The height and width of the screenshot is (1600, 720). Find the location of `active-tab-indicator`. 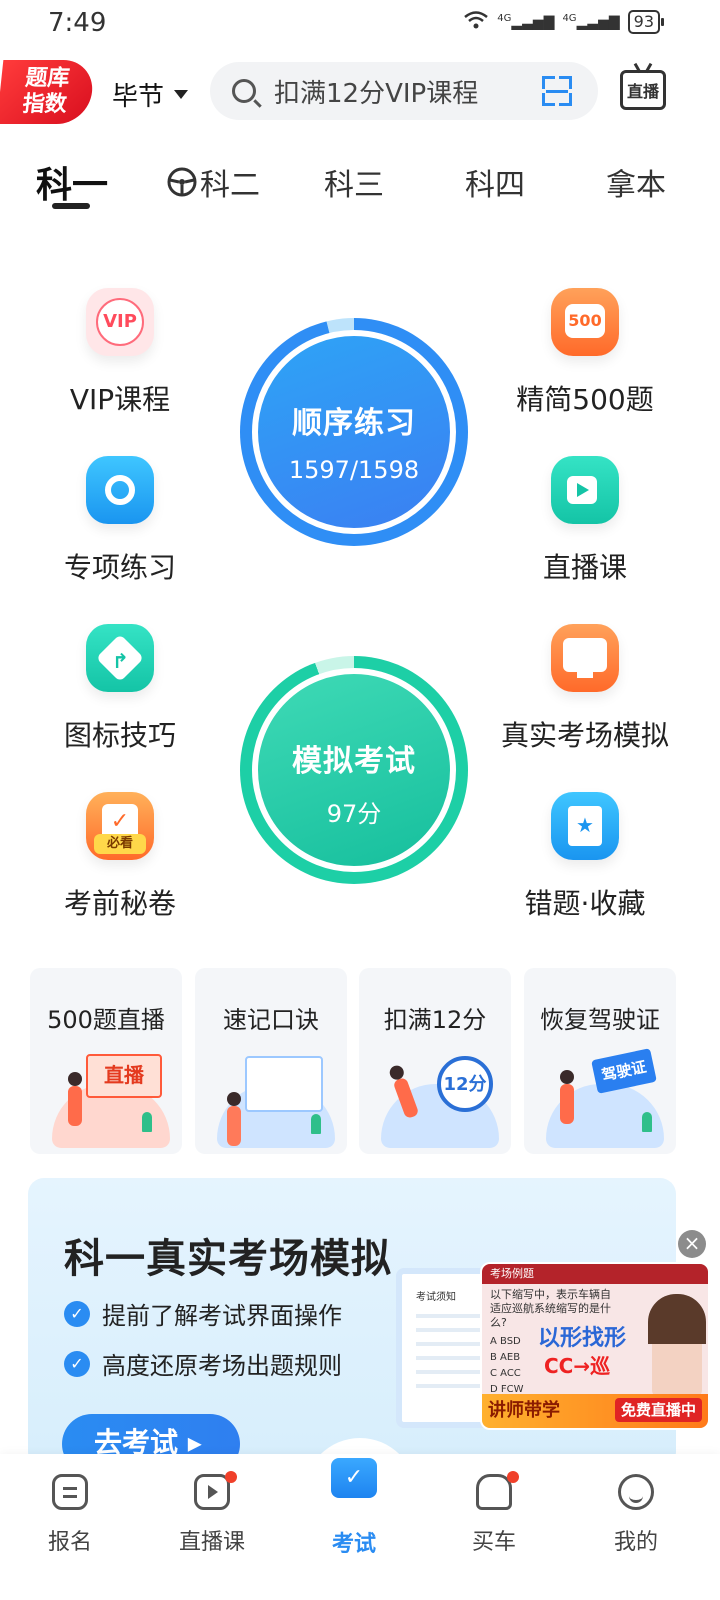

active-tab-indicator is located at coordinates (71, 206).